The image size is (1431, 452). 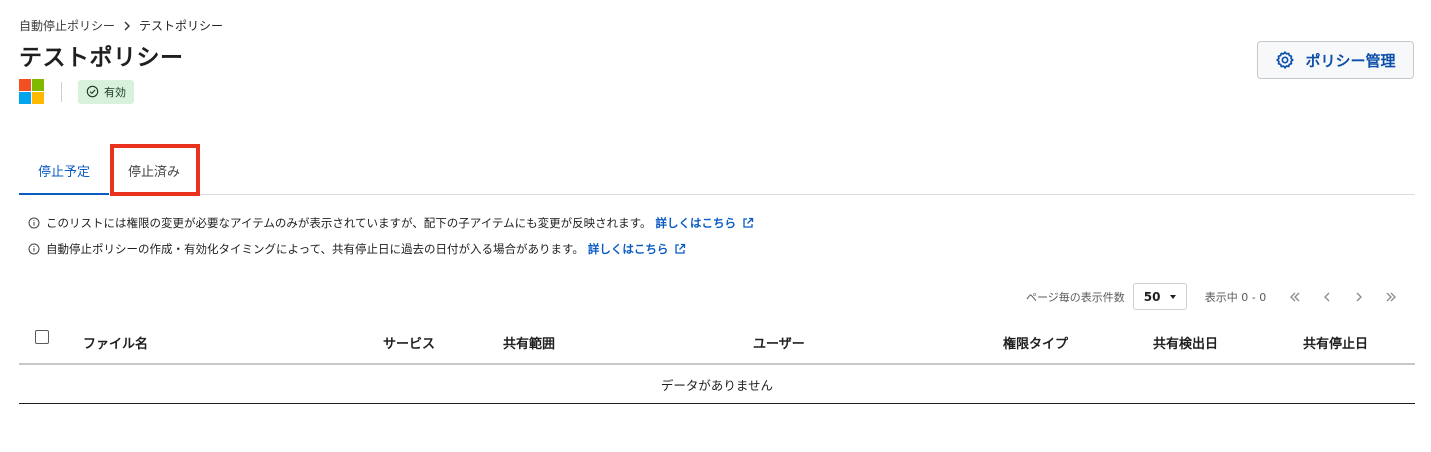 What do you see at coordinates (1185, 342) in the screenshot?
I see `column-header-detected-date: 共有検出日` at bounding box center [1185, 342].